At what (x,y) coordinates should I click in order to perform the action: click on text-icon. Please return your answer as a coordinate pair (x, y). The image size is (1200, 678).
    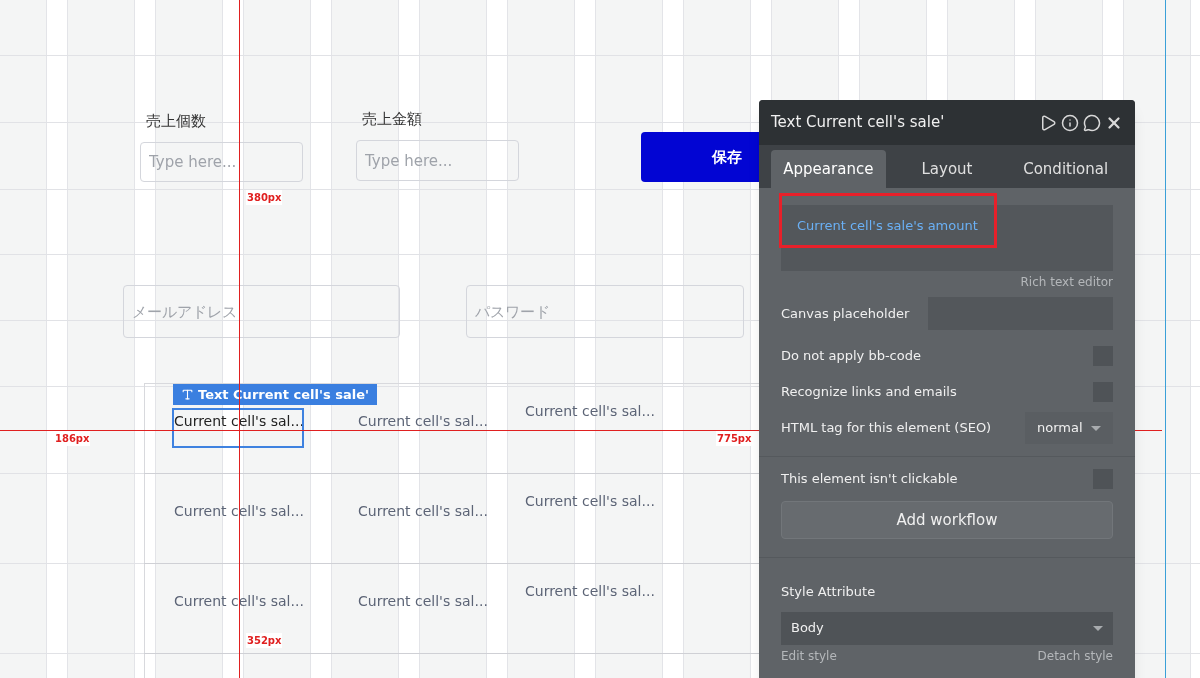
    Looking at the image, I should click on (187, 394).